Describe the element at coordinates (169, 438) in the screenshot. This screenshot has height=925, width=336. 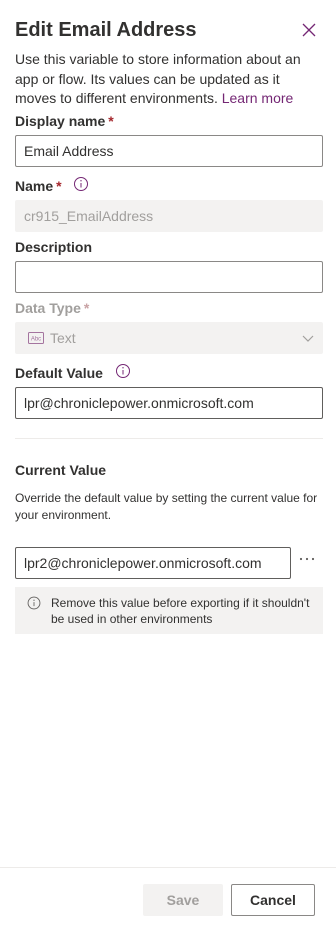
I see `section-divider` at that location.